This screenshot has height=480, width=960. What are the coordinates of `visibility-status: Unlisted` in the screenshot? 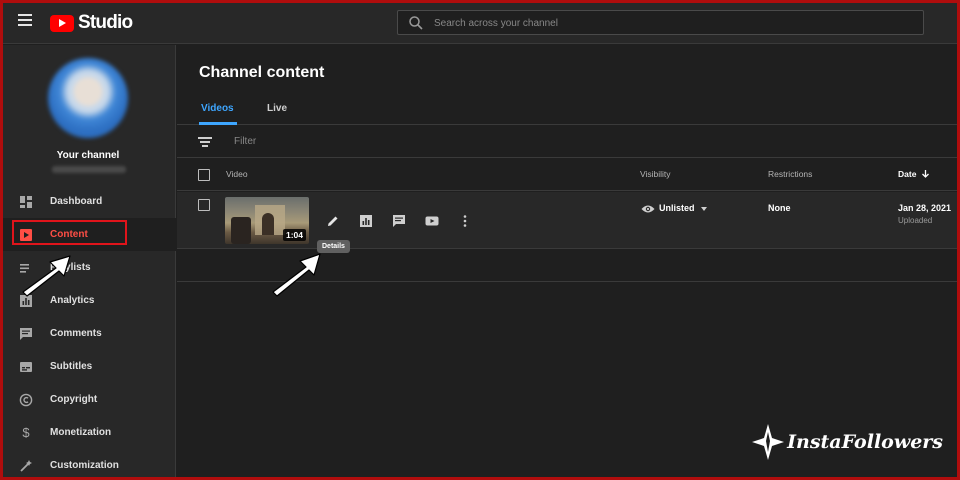 It's located at (677, 208).